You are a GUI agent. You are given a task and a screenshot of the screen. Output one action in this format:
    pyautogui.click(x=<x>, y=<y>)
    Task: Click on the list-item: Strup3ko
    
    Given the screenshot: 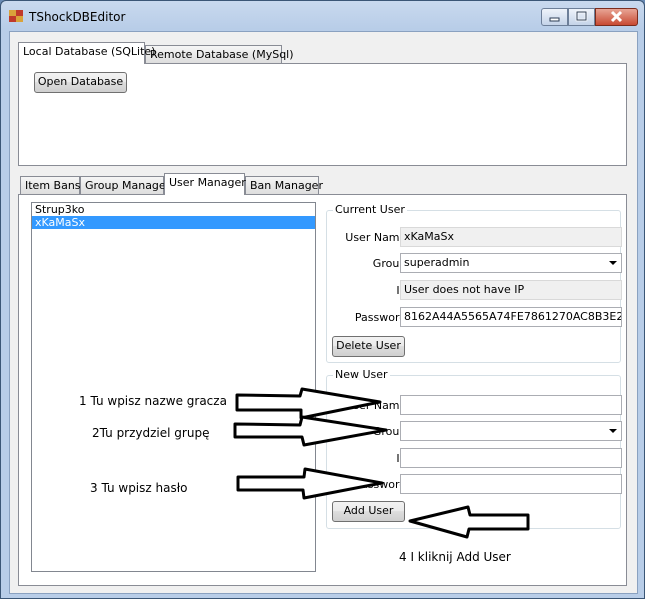 What is the action you would take?
    pyautogui.click(x=173, y=209)
    